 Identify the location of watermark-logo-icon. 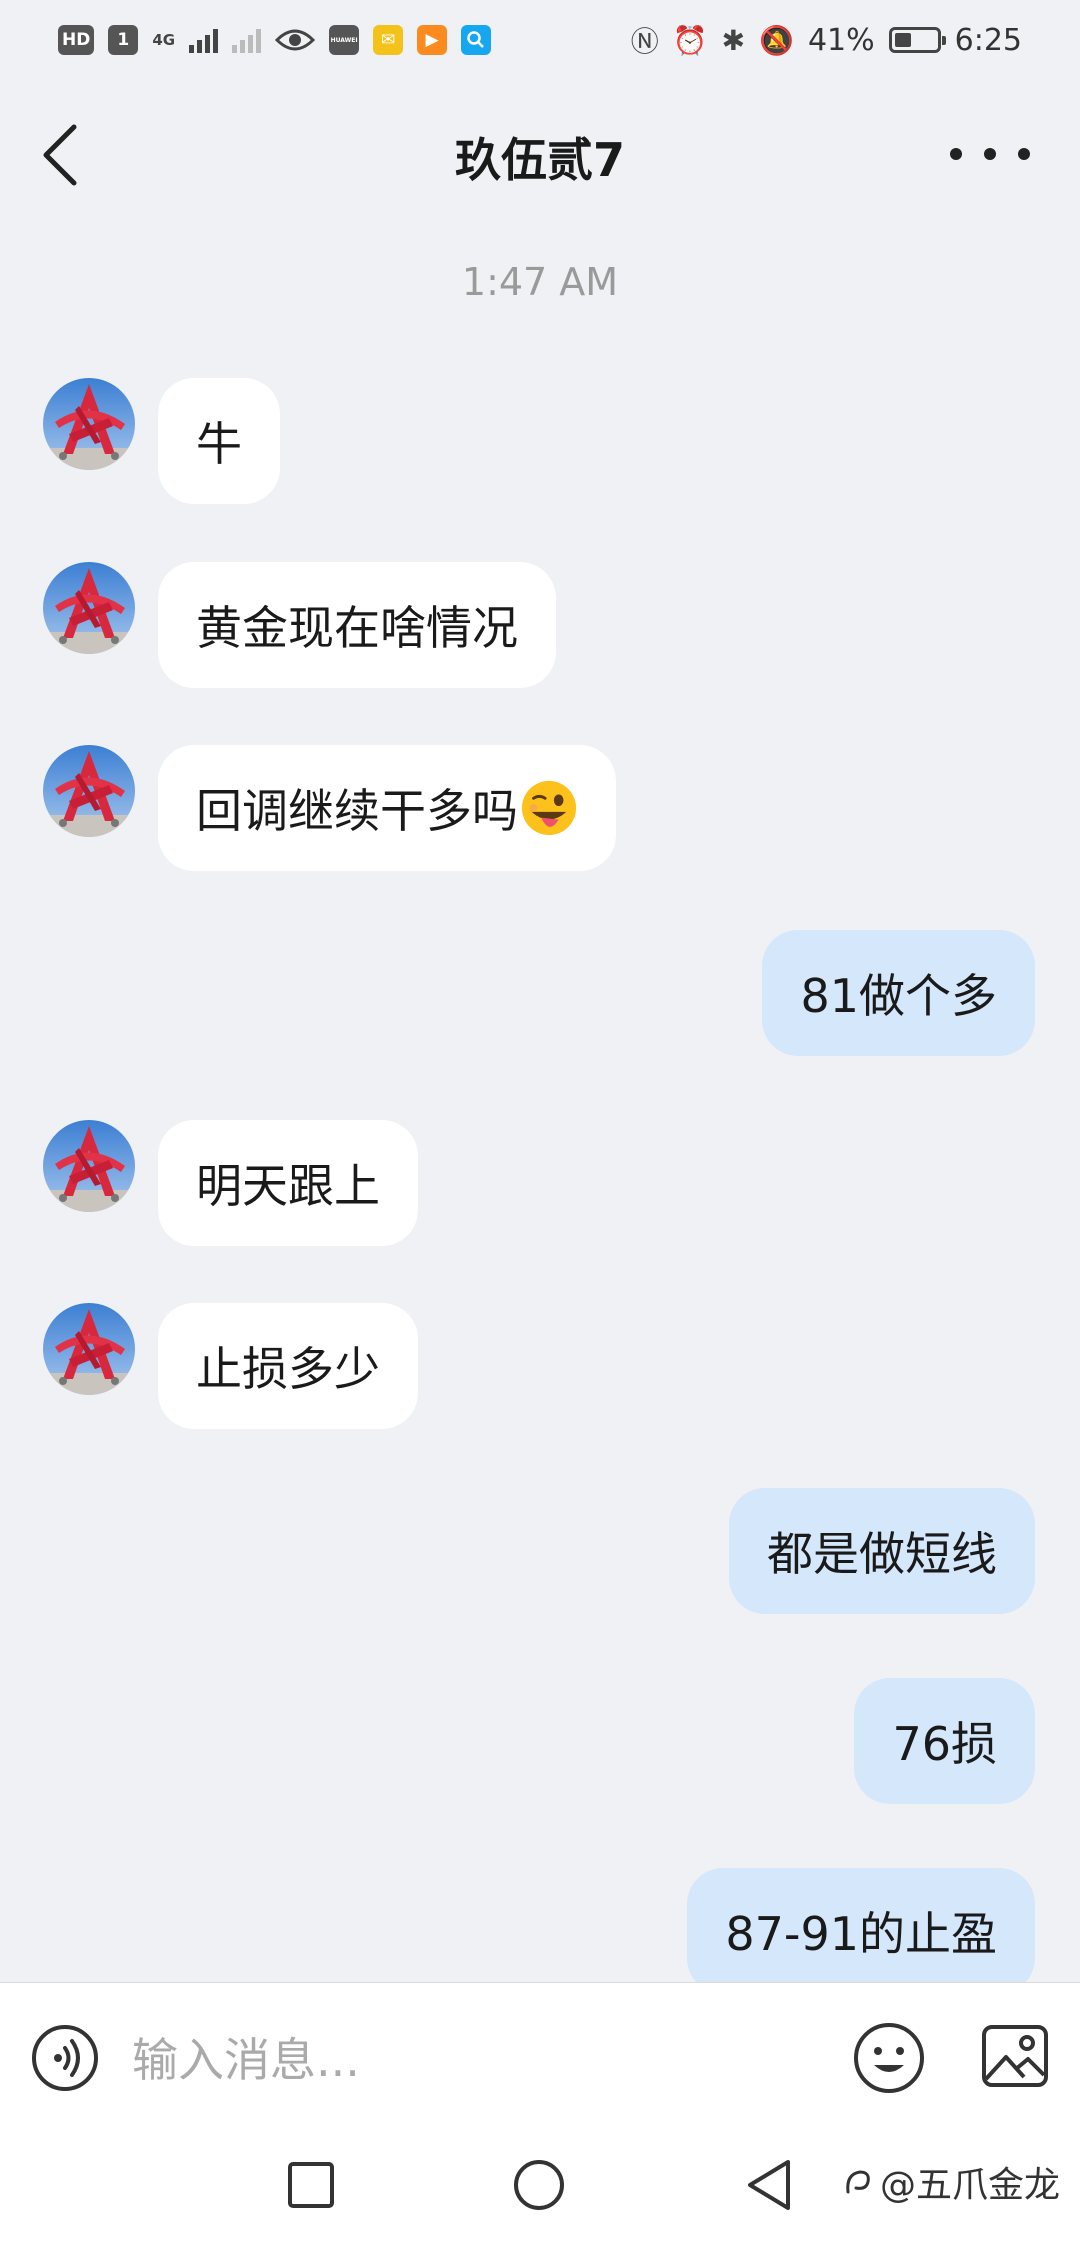
(858, 2182).